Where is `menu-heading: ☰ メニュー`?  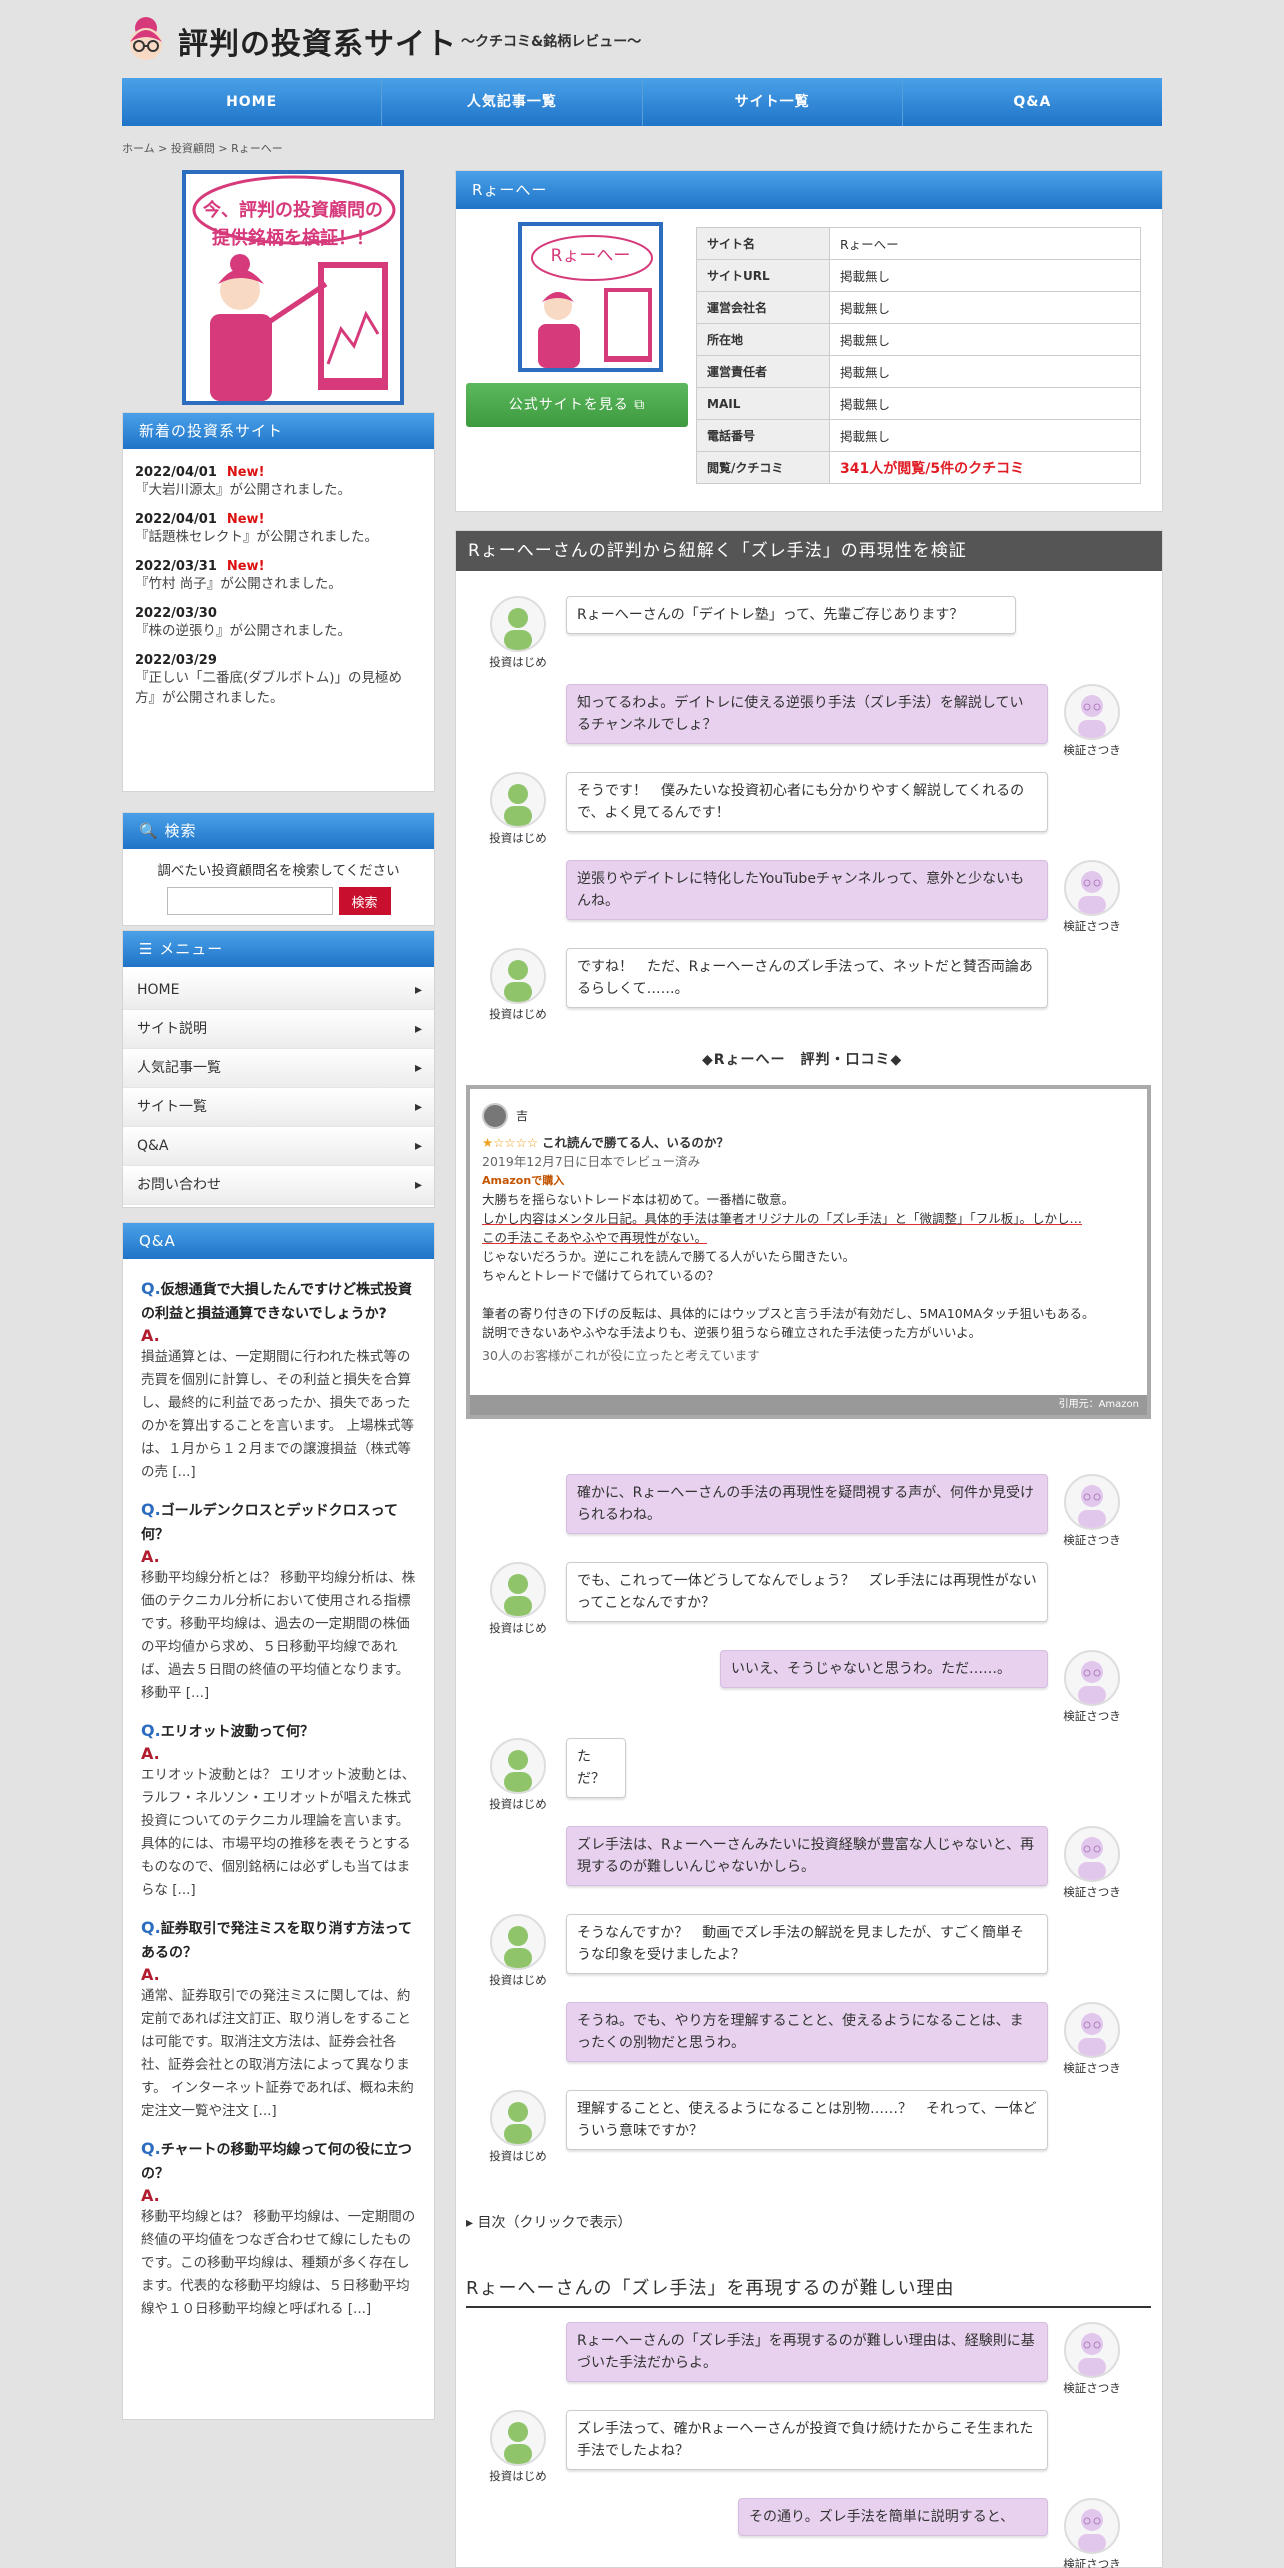 menu-heading: ☰ メニュー is located at coordinates (278, 949).